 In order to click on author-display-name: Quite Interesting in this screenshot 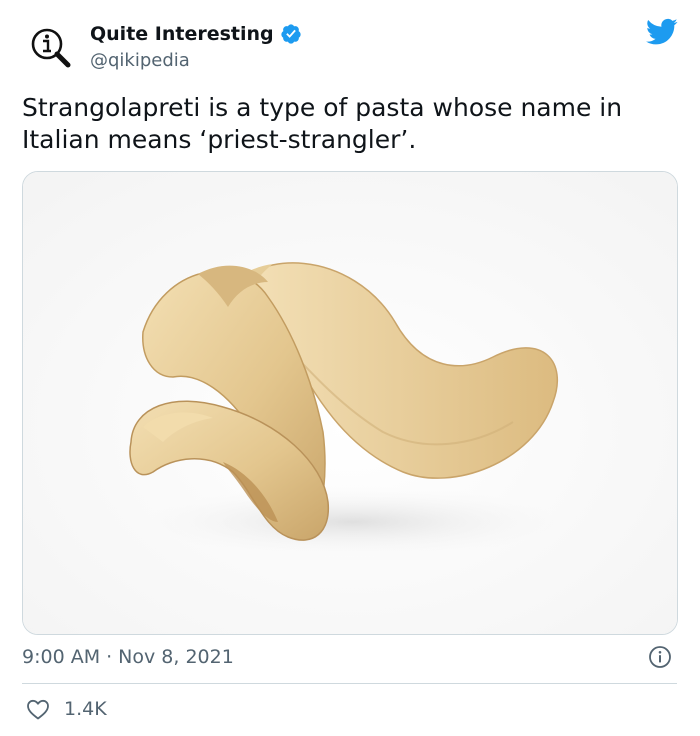, I will do `click(182, 34)`.